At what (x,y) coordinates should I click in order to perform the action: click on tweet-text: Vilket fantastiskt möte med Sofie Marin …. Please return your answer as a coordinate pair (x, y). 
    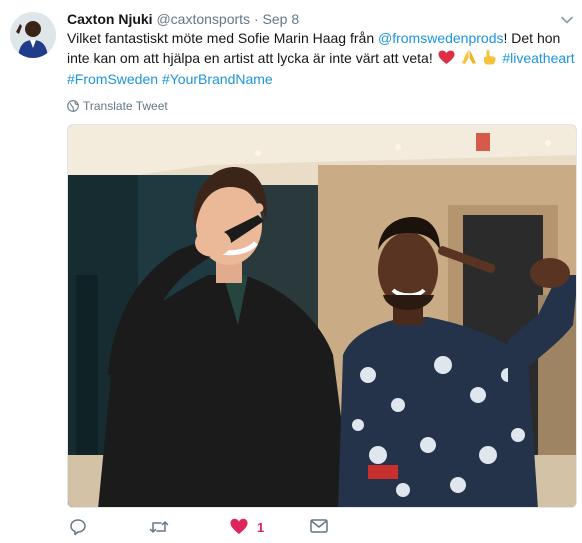
    Looking at the image, I should click on (322, 59).